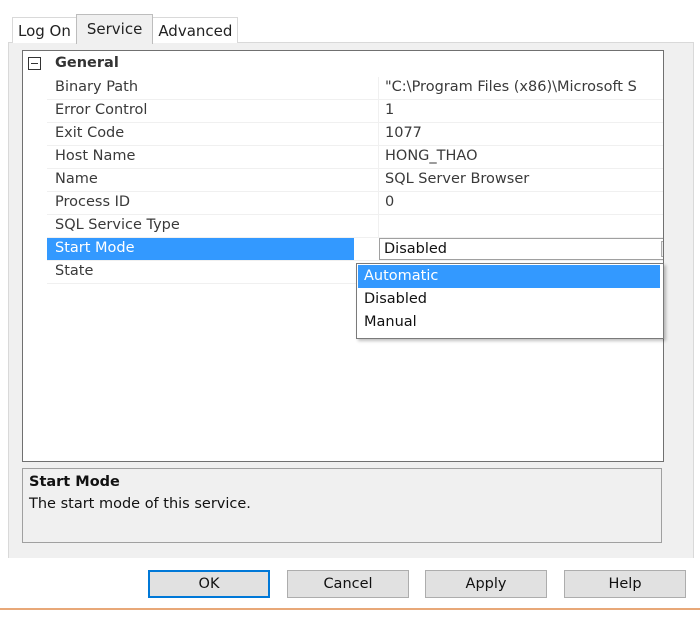 The width and height of the screenshot is (700, 620). Describe the element at coordinates (87, 63) in the screenshot. I see `category-label: General` at that location.